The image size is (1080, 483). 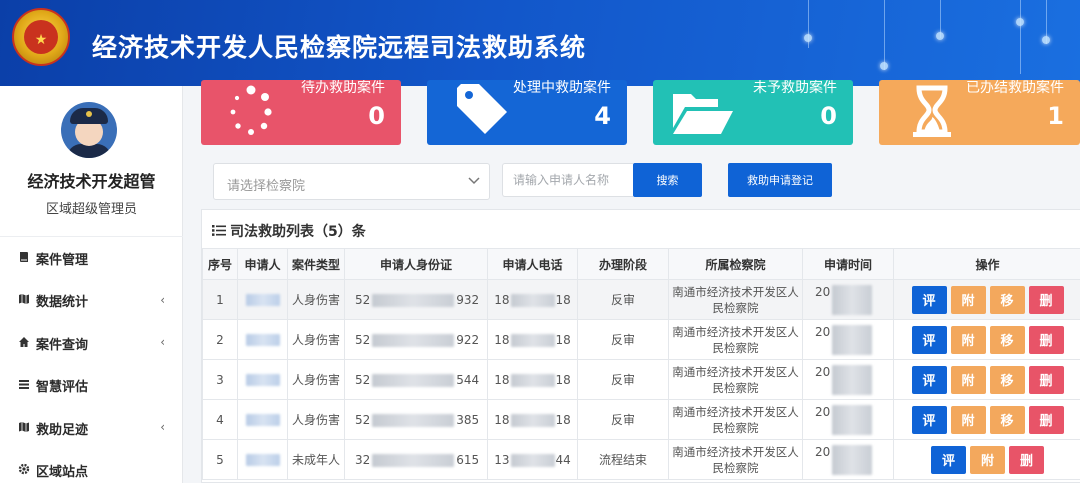 What do you see at coordinates (316, 339) in the screenshot?
I see `cell-case-type: 人身伤害` at bounding box center [316, 339].